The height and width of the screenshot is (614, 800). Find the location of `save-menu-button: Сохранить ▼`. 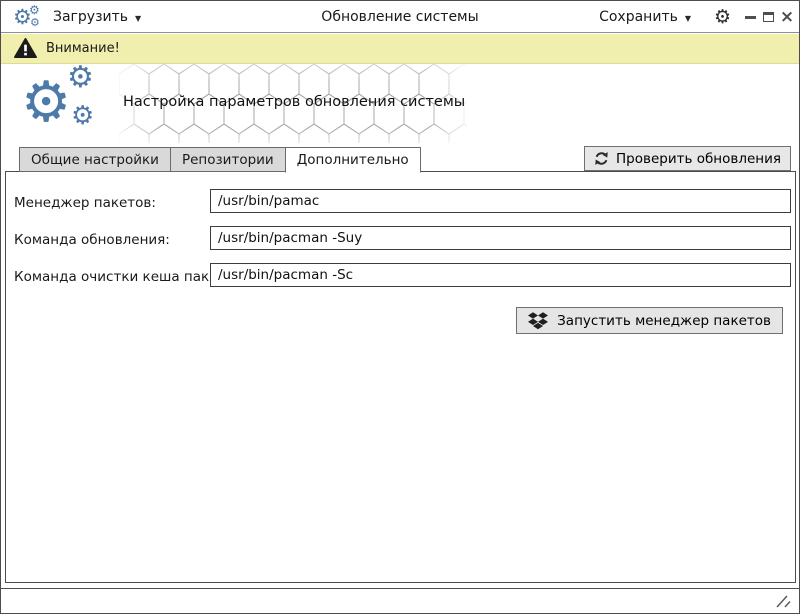

save-menu-button: Сохранить ▼ is located at coordinates (645, 17).